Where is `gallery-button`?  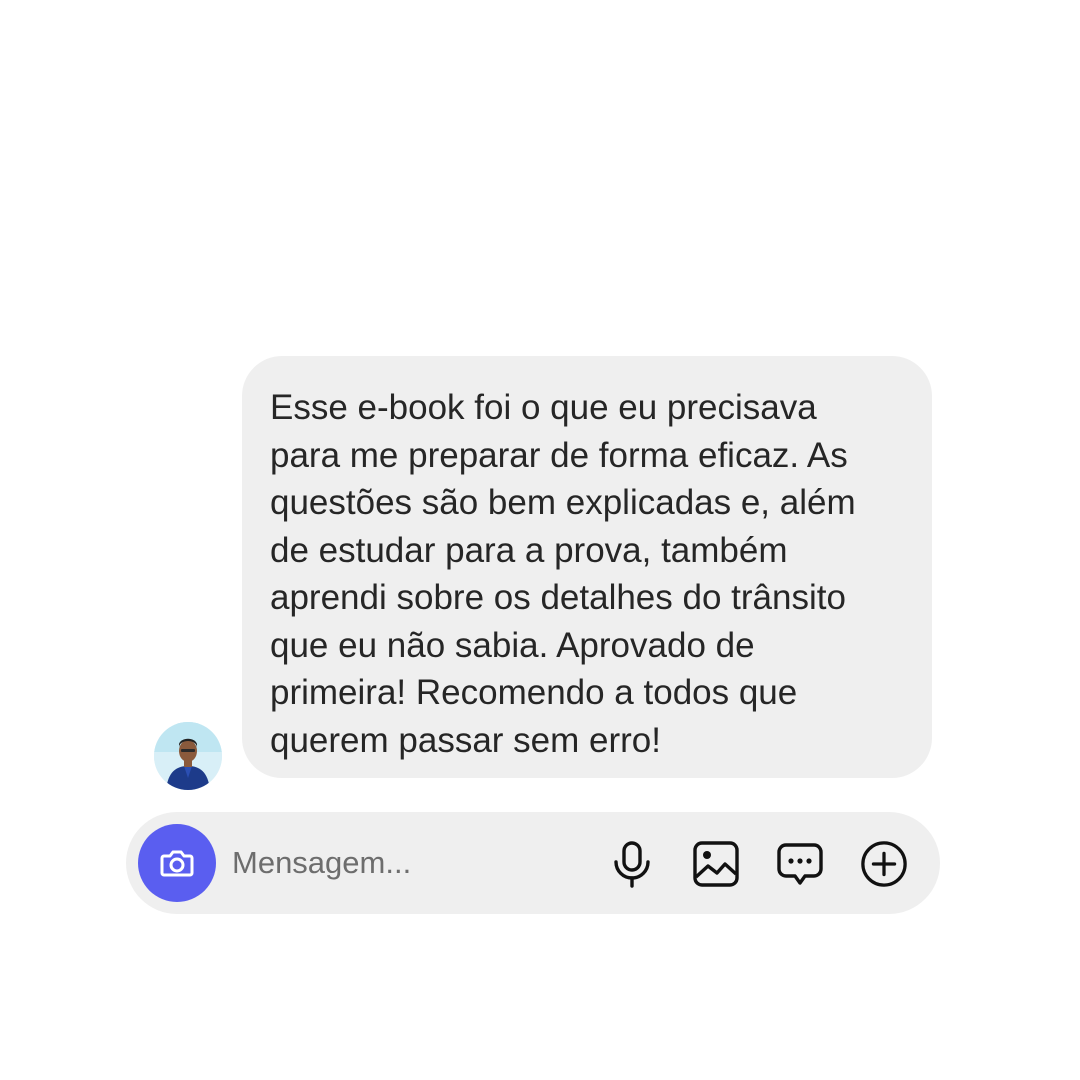 gallery-button is located at coordinates (716, 864).